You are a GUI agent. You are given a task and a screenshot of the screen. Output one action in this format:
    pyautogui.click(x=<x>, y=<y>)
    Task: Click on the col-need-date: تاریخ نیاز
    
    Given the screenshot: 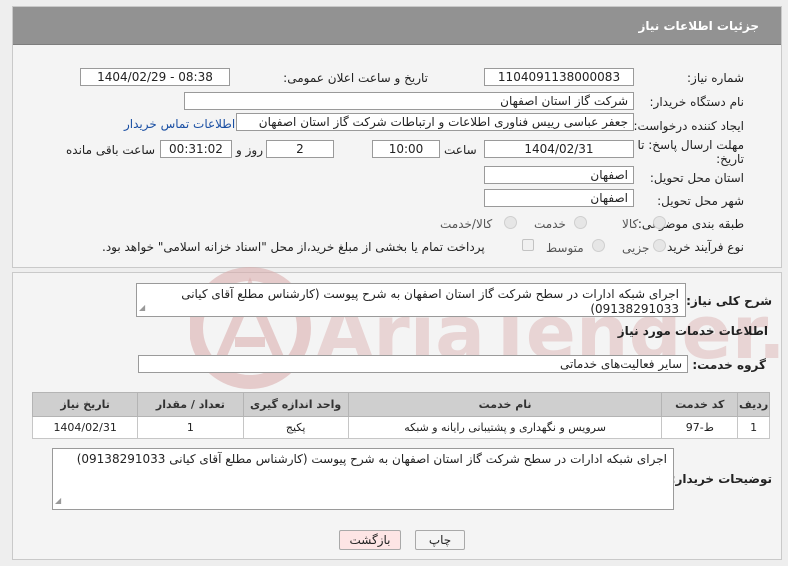 What is the action you would take?
    pyautogui.click(x=85, y=404)
    